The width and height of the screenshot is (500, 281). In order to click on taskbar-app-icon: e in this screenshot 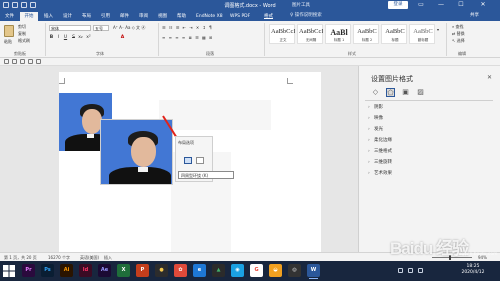, I will do `click(199, 270)`.